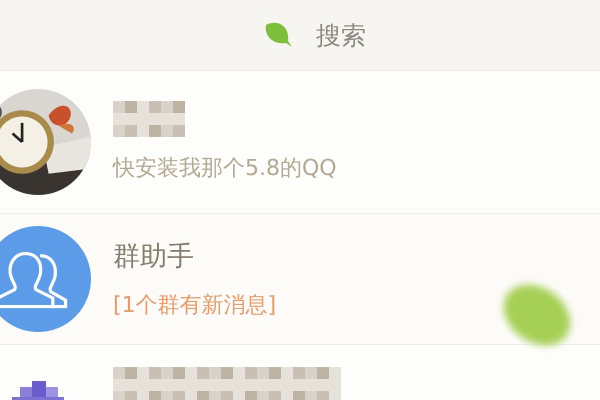 Image resolution: width=600 pixels, height=400 pixels. I want to click on message-preview: 快安装我那个5.8的QQ, so click(225, 169).